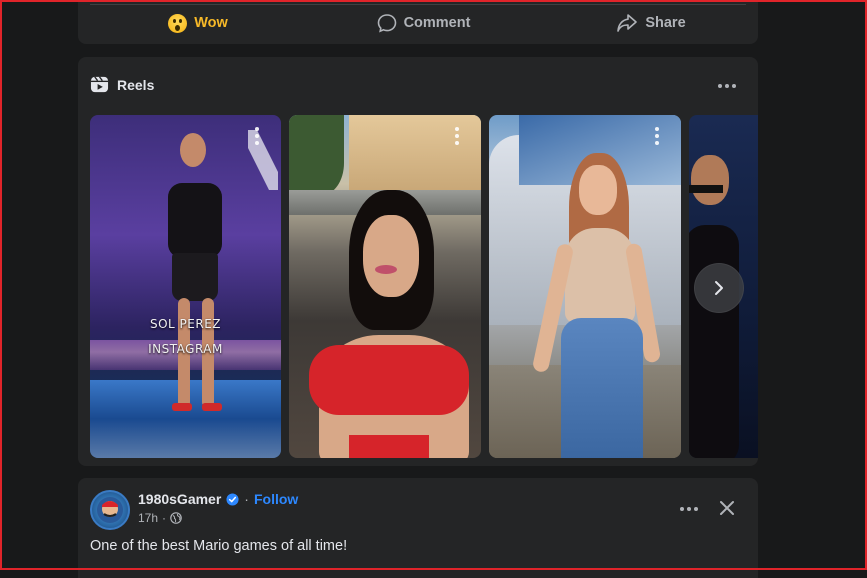 This screenshot has width=867, height=578. I want to click on reels-more-options-button, so click(727, 86).